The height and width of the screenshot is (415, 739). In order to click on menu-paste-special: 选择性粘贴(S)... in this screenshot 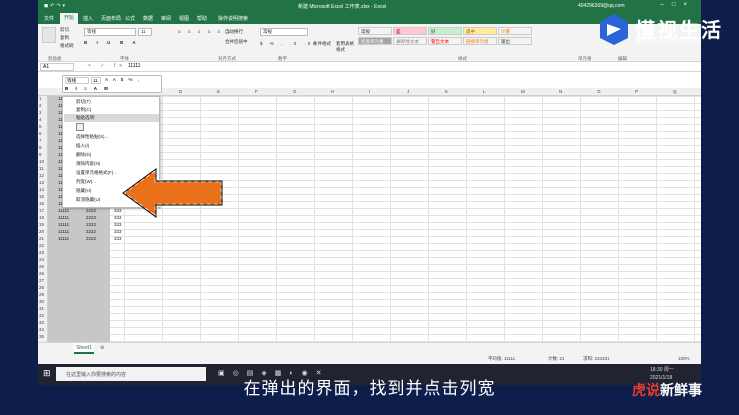, I will do `click(92, 137)`.